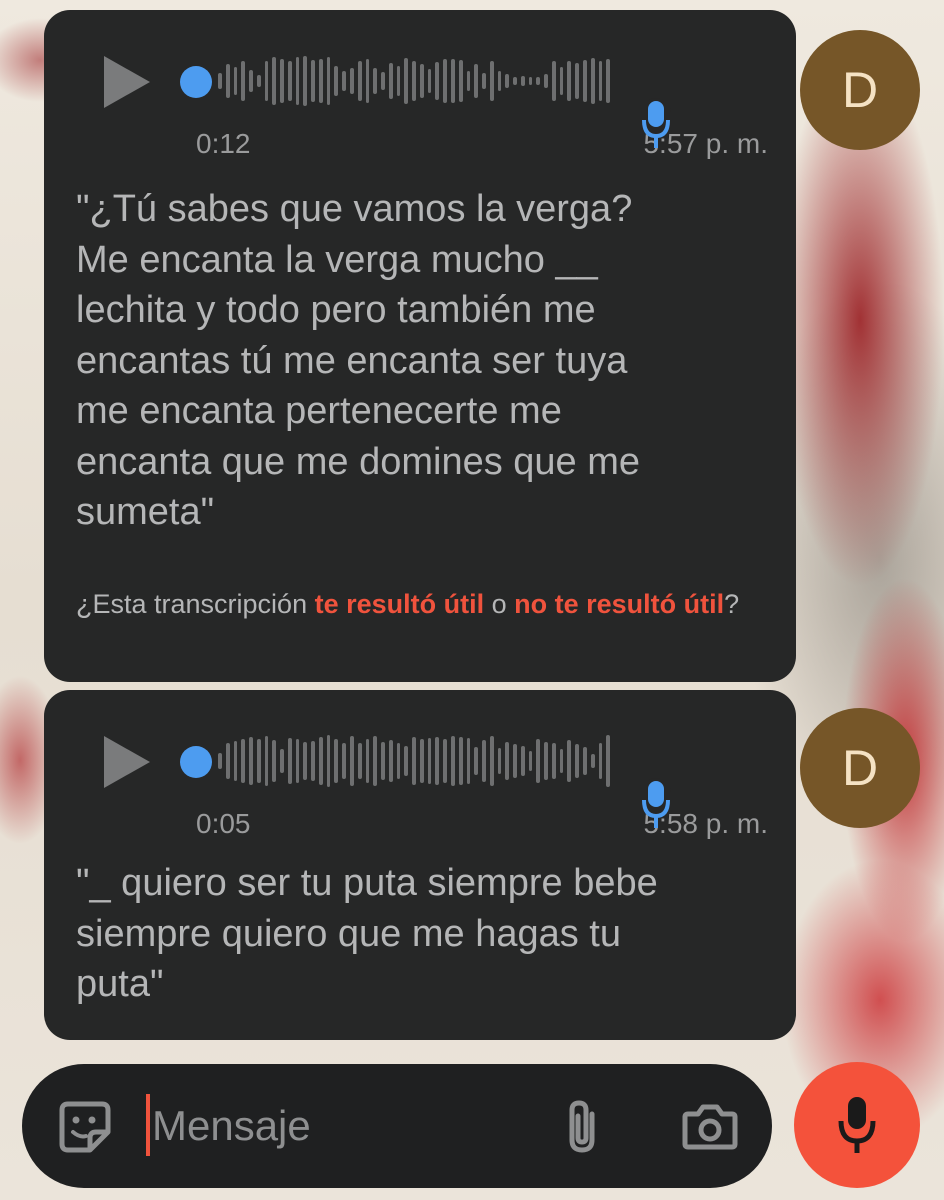 The height and width of the screenshot is (1200, 944). Describe the element at coordinates (195, 604) in the screenshot. I see `feedback-prefix: ¿Esta transcripción` at that location.